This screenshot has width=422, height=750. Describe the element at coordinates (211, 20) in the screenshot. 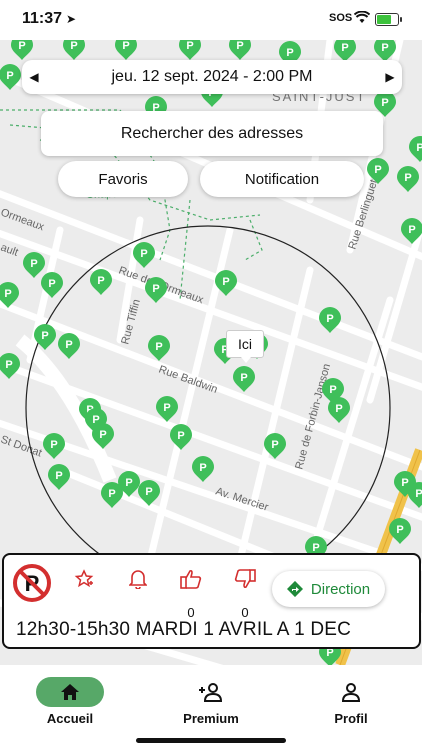

I see `status-bar: 11:37 ➤ SOS` at that location.